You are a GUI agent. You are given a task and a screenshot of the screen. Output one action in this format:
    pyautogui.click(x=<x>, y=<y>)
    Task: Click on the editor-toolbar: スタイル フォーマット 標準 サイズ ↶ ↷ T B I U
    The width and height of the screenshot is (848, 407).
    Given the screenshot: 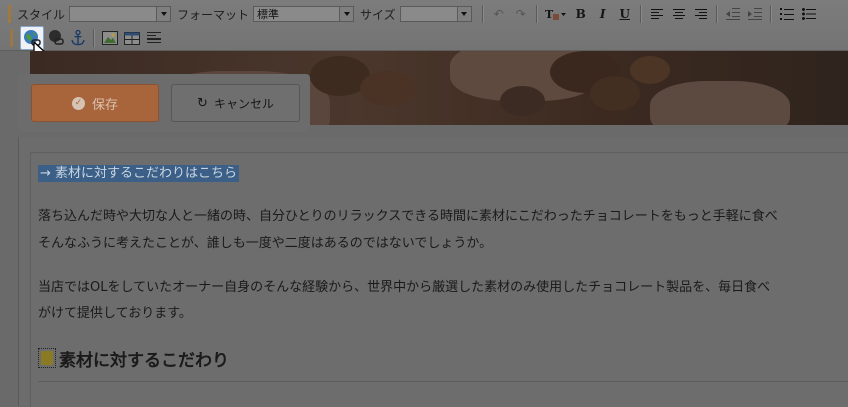 What is the action you would take?
    pyautogui.click(x=424, y=25)
    